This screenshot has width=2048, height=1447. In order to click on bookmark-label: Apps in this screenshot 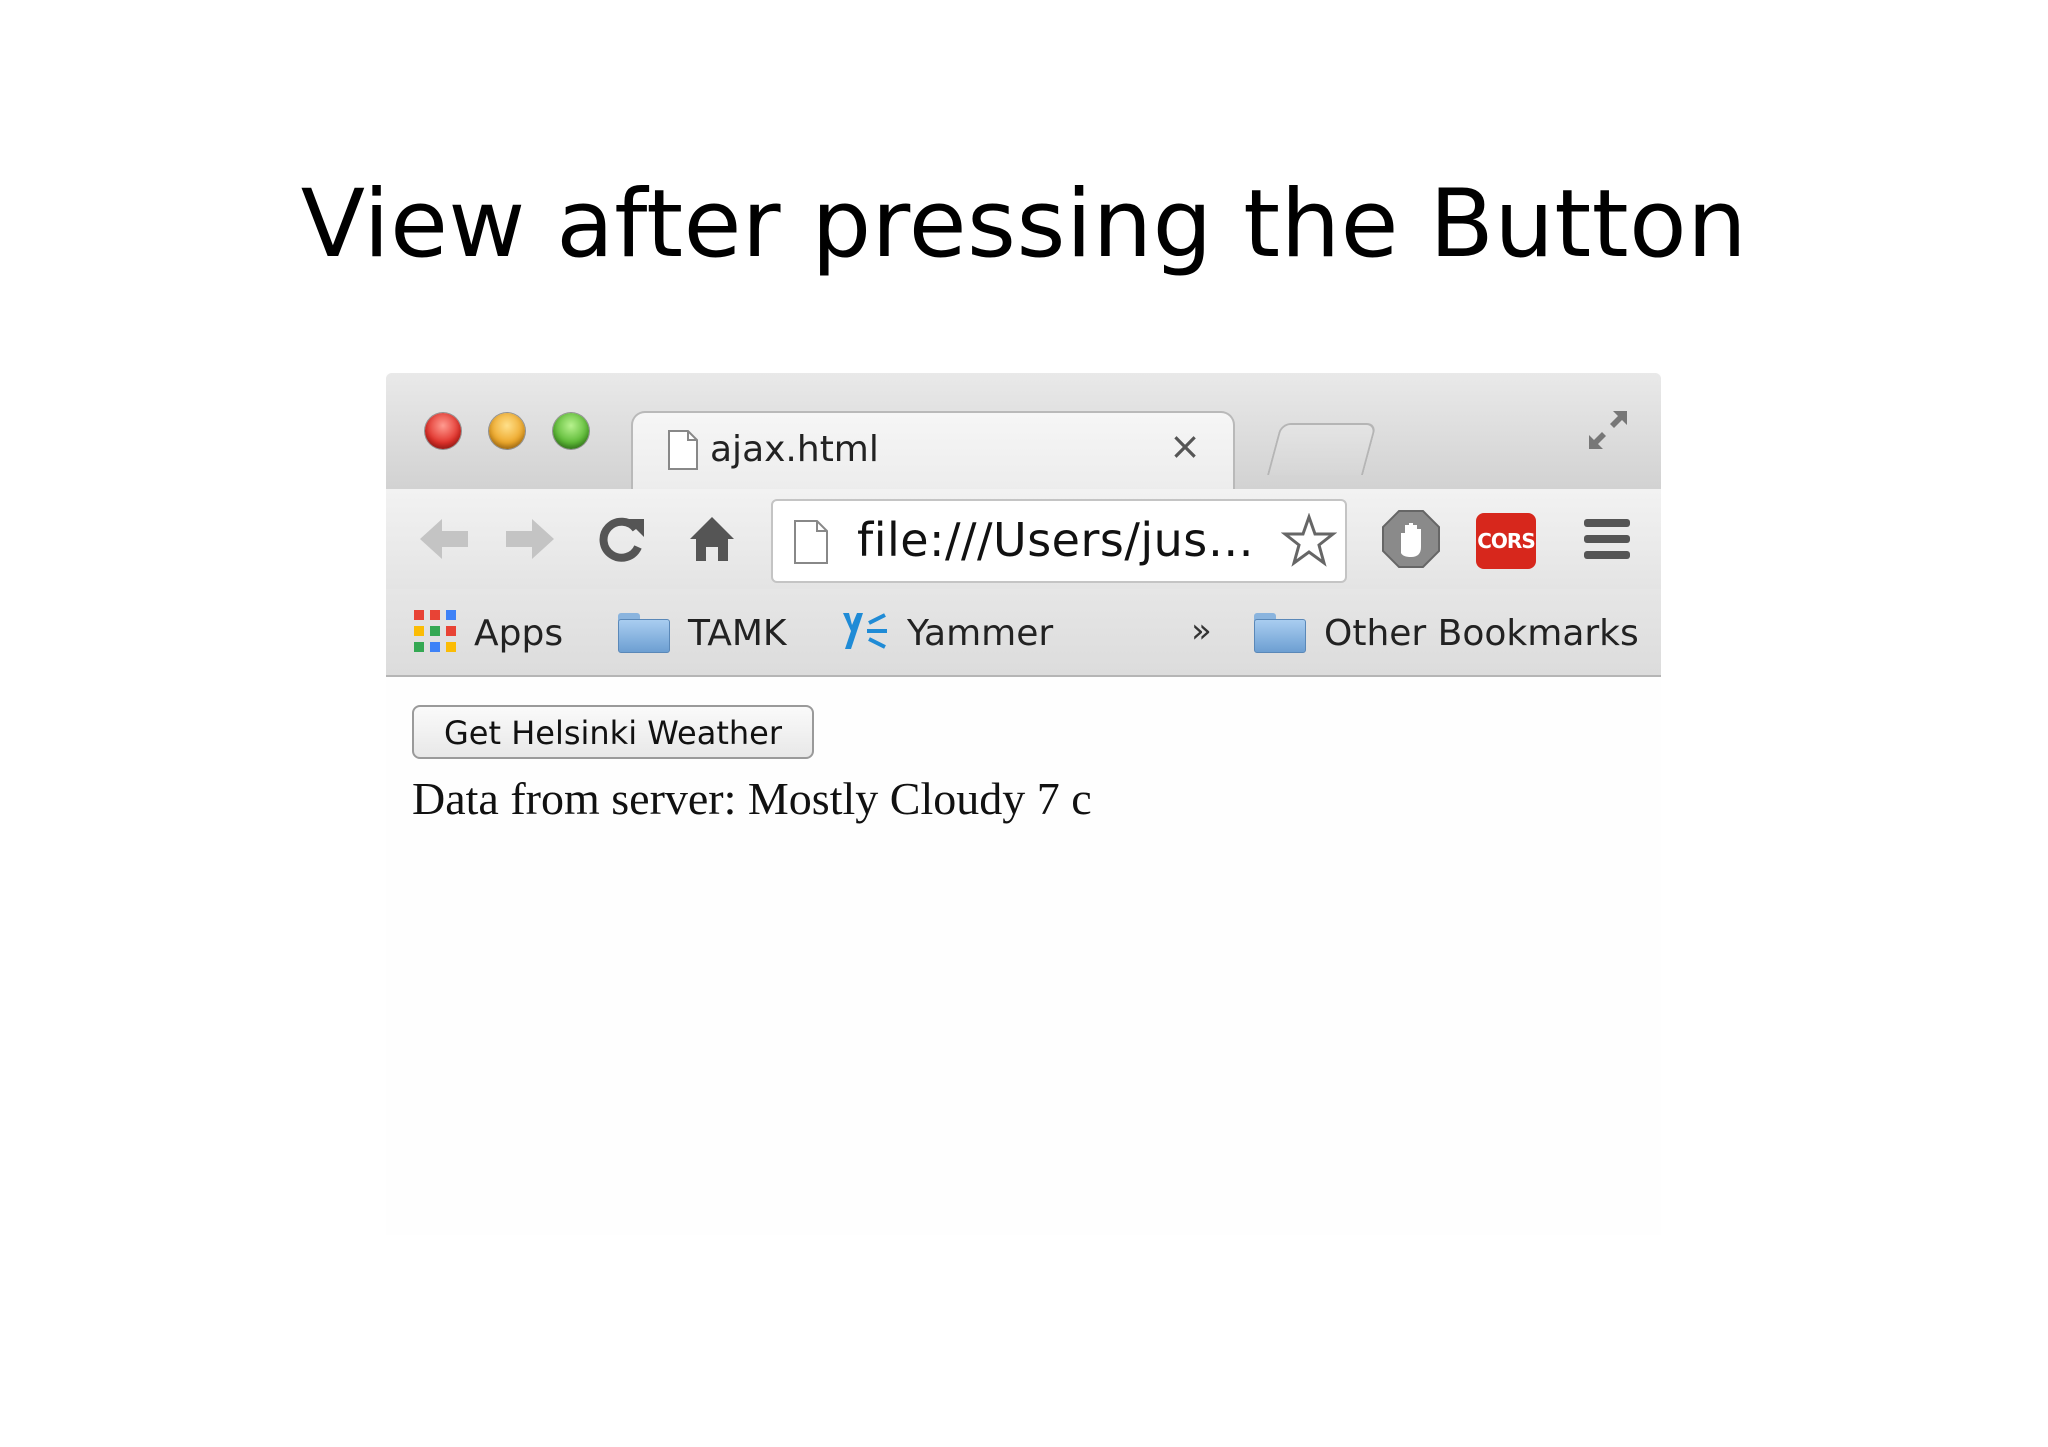, I will do `click(519, 633)`.